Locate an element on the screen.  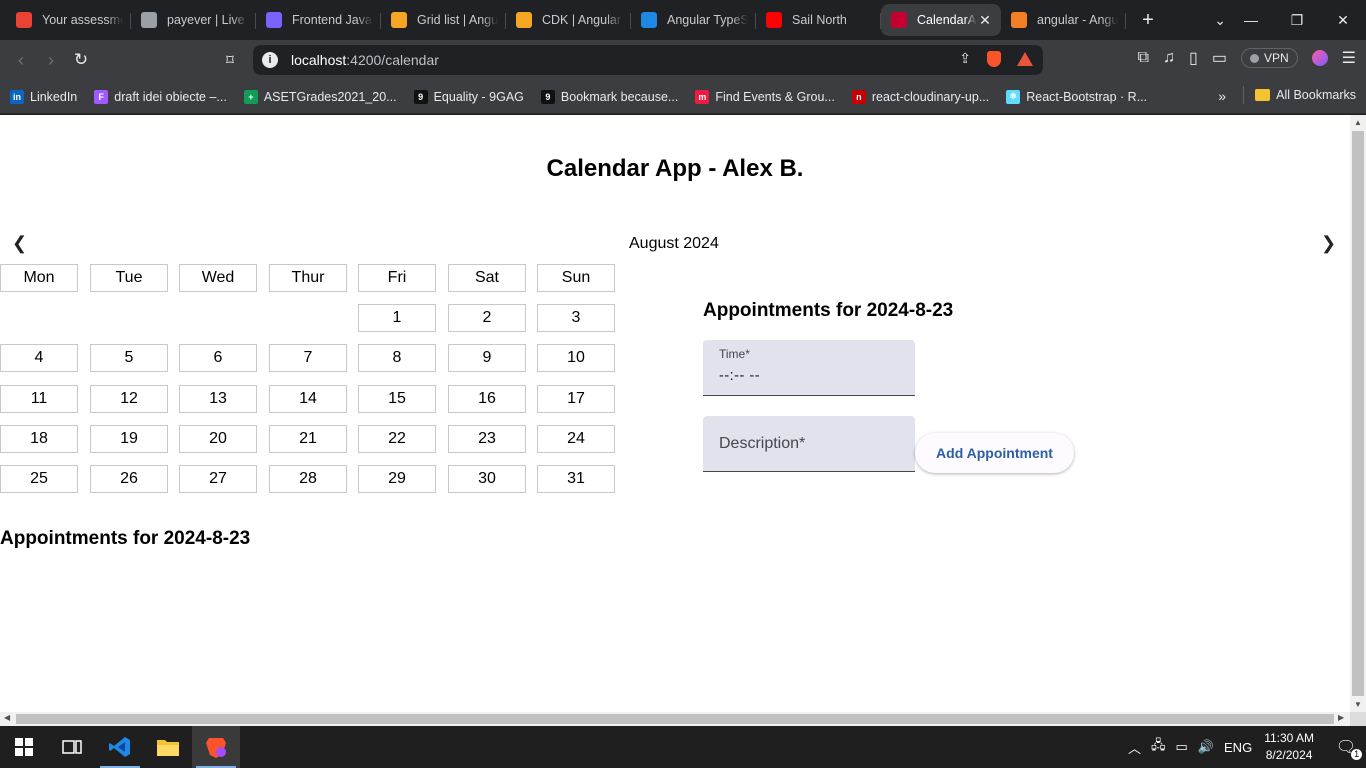
calendar-day: 1 is located at coordinates (397, 318).